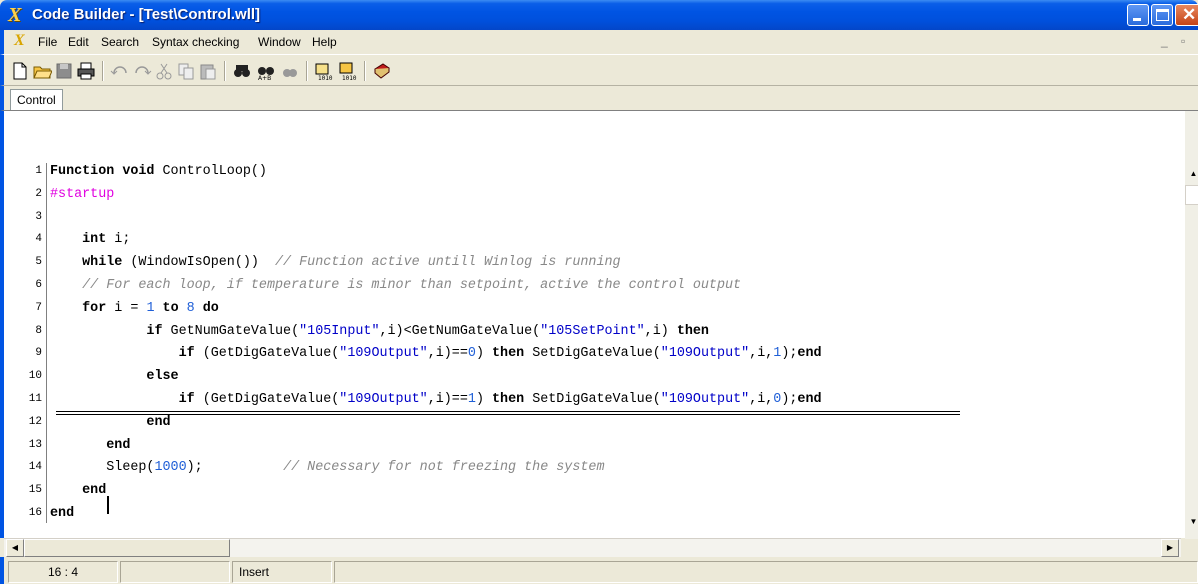  What do you see at coordinates (339, 331) in the screenshot?
I see `code-token: "105Input"` at bounding box center [339, 331].